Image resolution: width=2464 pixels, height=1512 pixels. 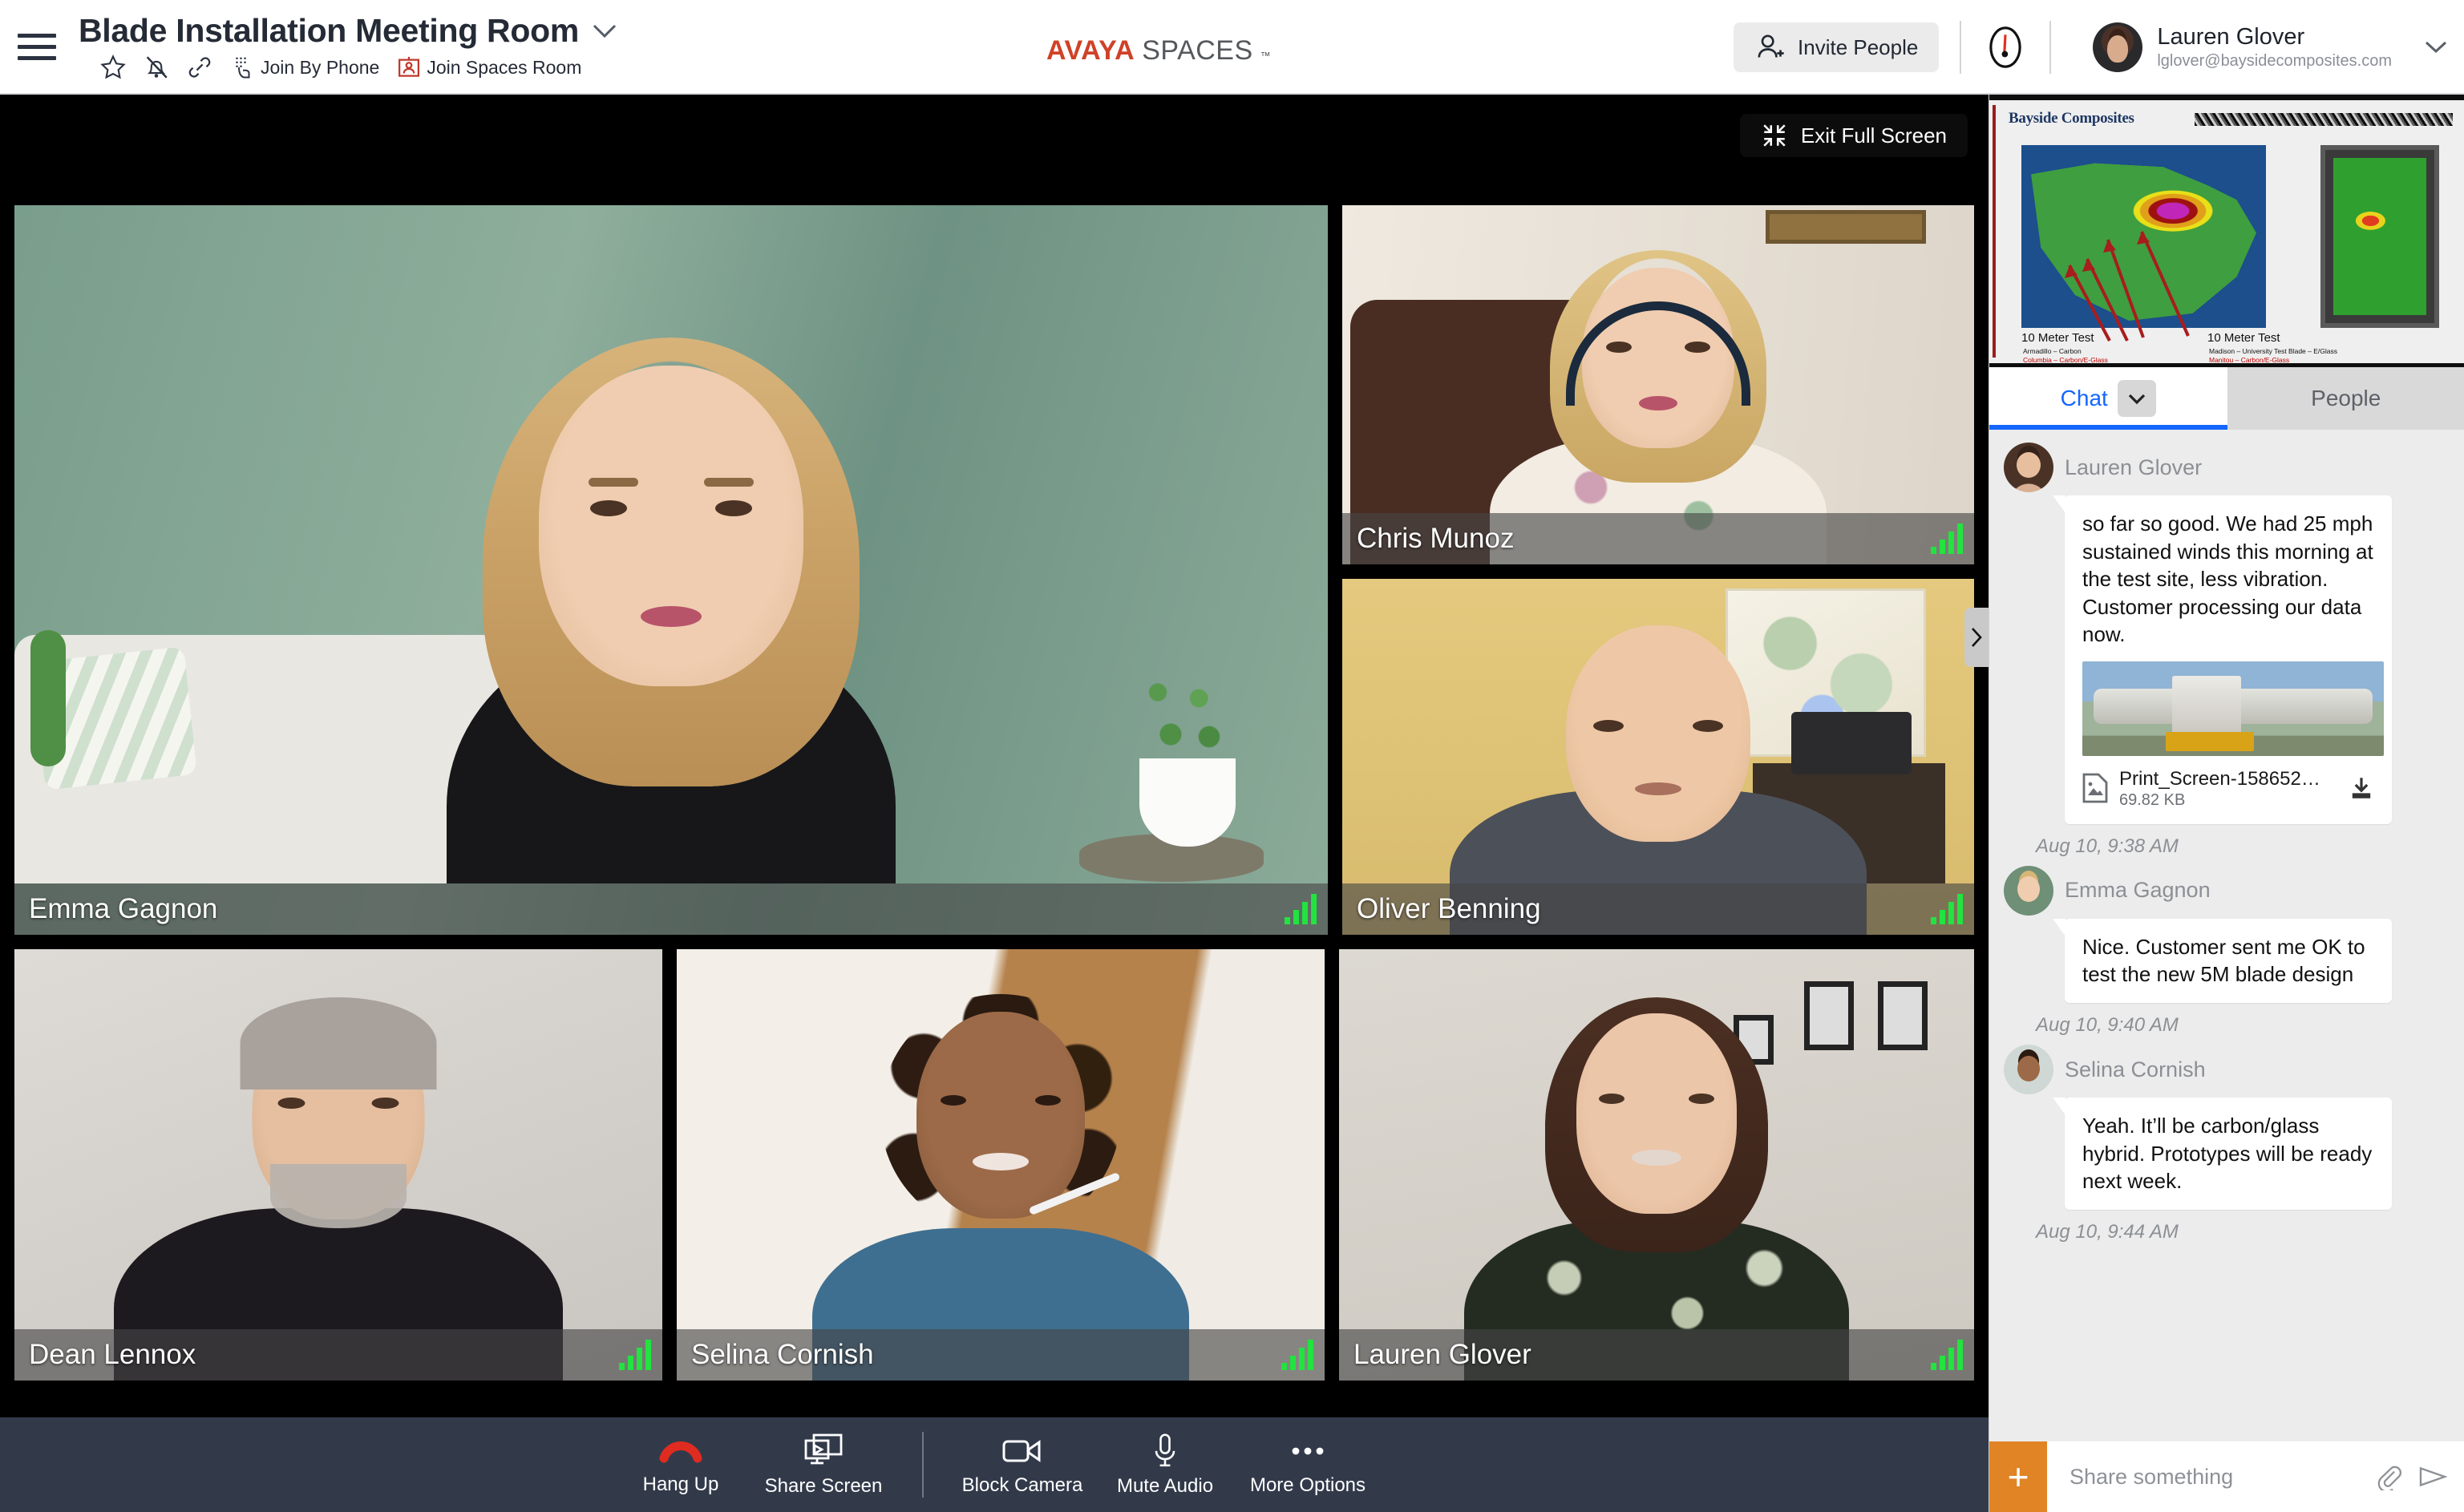 I want to click on collapse-panel-button, so click(x=1976, y=638).